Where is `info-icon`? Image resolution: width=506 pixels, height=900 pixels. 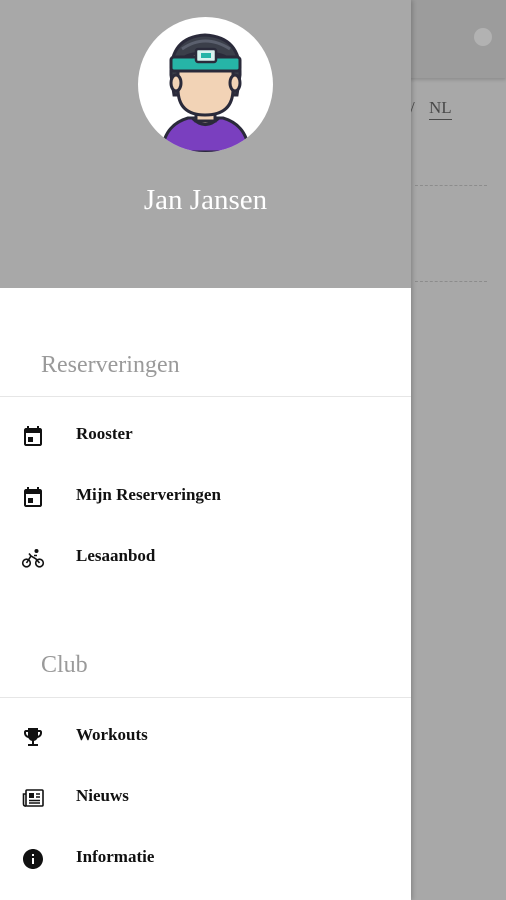
info-icon is located at coordinates (33, 859).